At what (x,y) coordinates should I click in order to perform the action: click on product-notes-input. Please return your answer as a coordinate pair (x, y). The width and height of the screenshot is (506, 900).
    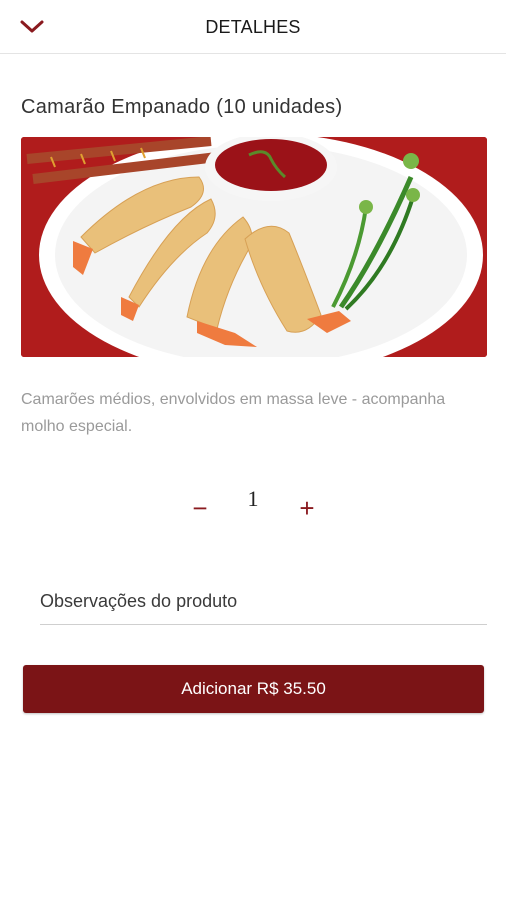
    Looking at the image, I should click on (263, 602).